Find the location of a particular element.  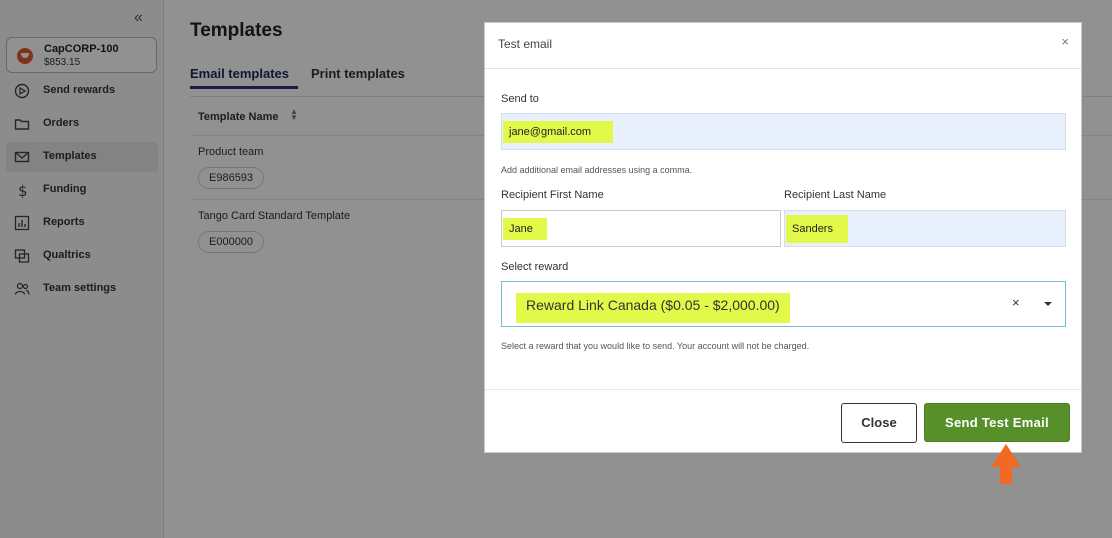

close-button: Close is located at coordinates (879, 423).